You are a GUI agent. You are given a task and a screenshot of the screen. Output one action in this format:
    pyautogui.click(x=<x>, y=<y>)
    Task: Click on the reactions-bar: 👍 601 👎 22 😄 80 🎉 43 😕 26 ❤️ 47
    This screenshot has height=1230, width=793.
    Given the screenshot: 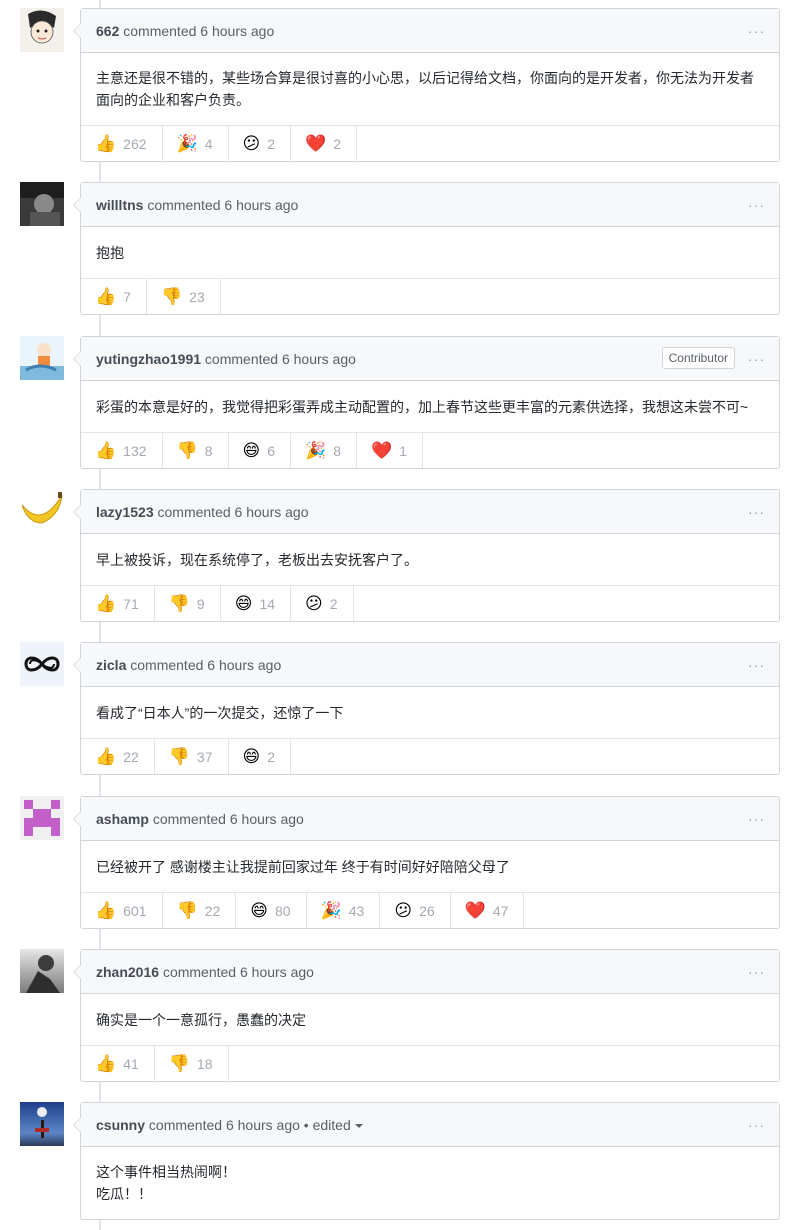 What is the action you would take?
    pyautogui.click(x=430, y=910)
    